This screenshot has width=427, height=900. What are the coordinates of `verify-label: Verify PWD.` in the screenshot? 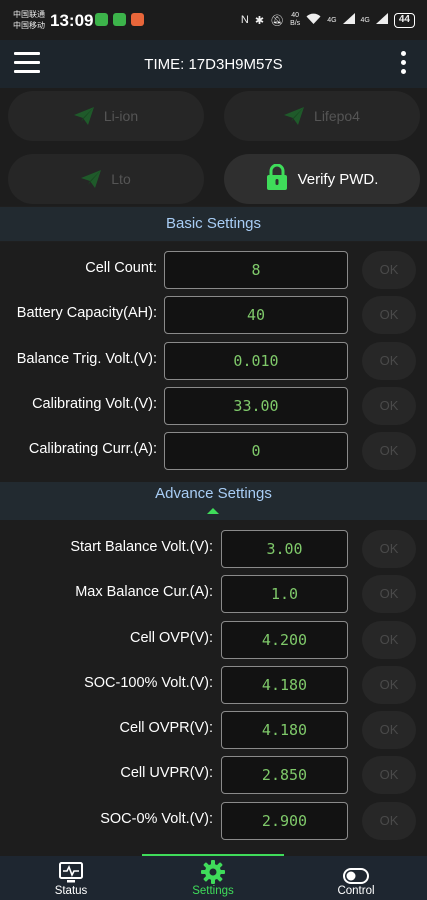 It's located at (338, 179).